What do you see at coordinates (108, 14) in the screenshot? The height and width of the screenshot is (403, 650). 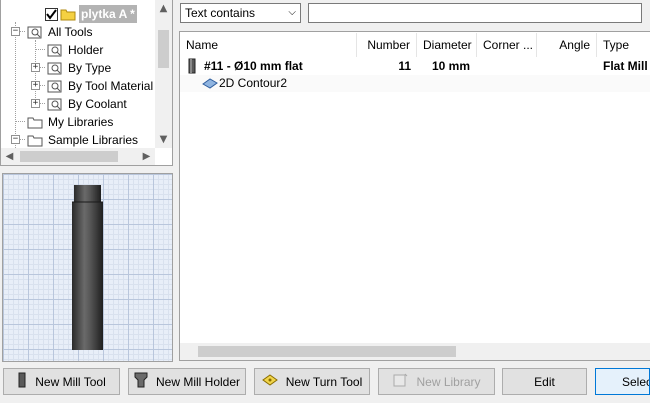 I see `tree-item-label: plytka A *` at bounding box center [108, 14].